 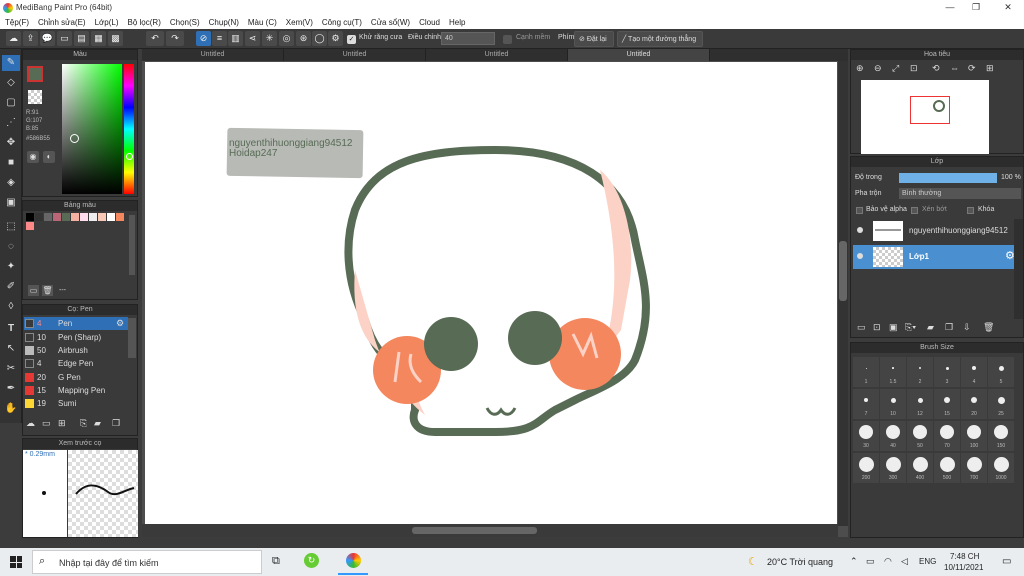 What do you see at coordinates (904, 561) in the screenshot?
I see `volume-icon: ◁` at bounding box center [904, 561].